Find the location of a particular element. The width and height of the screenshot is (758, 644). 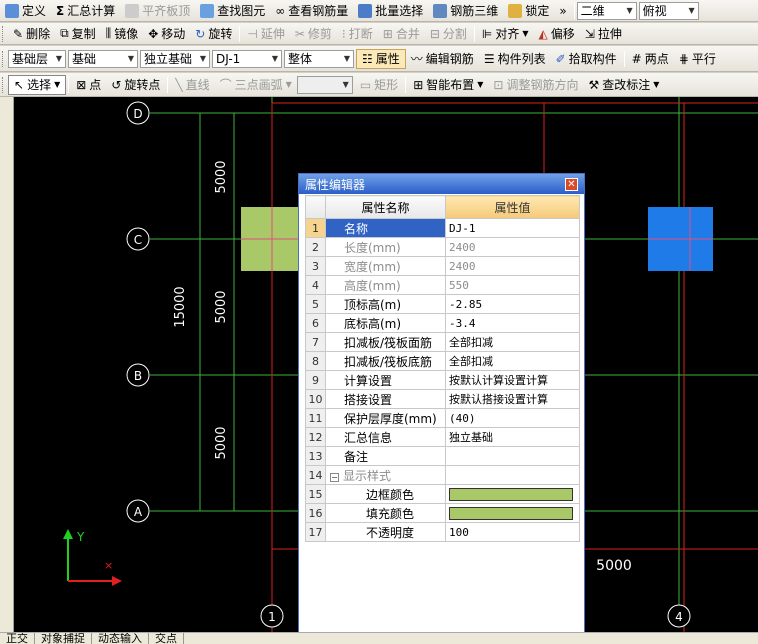

define-button: 定义 is located at coordinates (25, 11).